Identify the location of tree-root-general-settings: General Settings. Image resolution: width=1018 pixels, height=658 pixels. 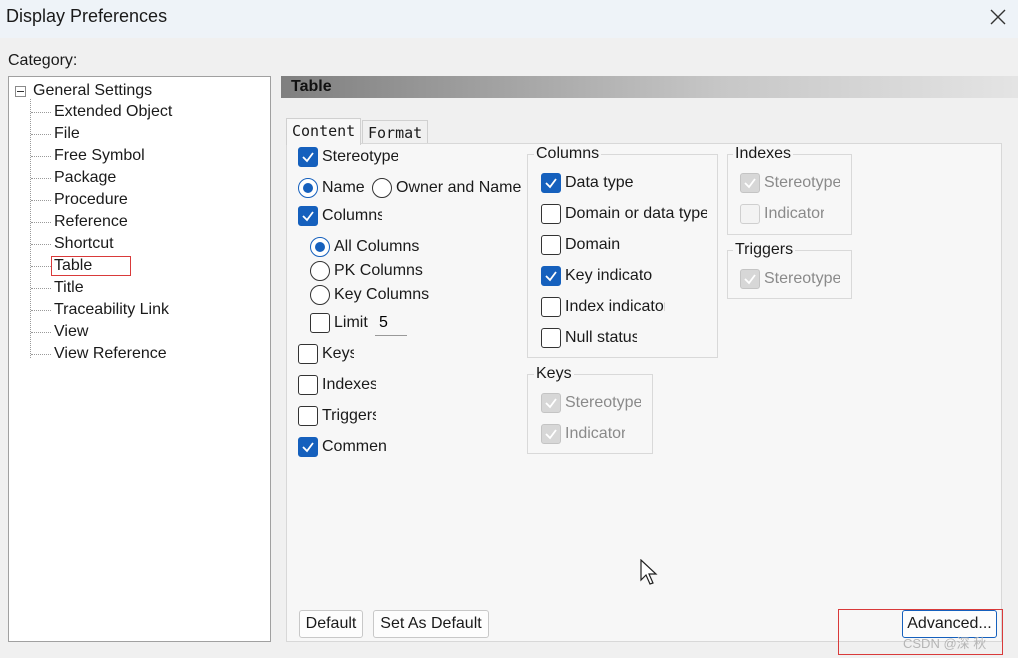
(83, 91).